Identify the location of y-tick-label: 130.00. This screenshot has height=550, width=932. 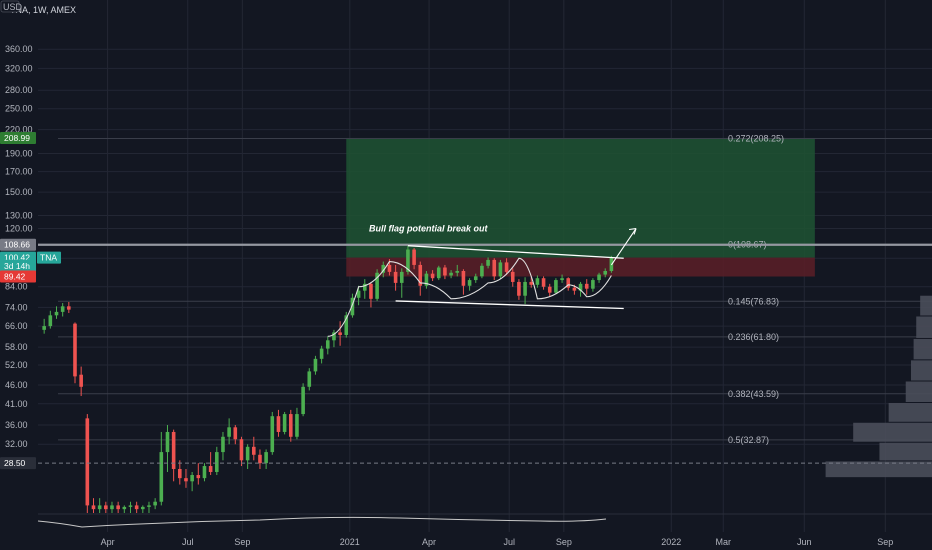
(19, 215).